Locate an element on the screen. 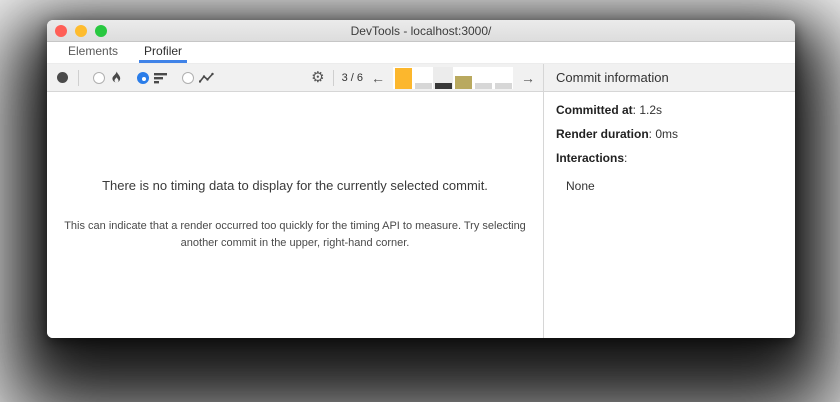 Image resolution: width=840 pixels, height=402 pixels. view-interactions is located at coordinates (198, 77).